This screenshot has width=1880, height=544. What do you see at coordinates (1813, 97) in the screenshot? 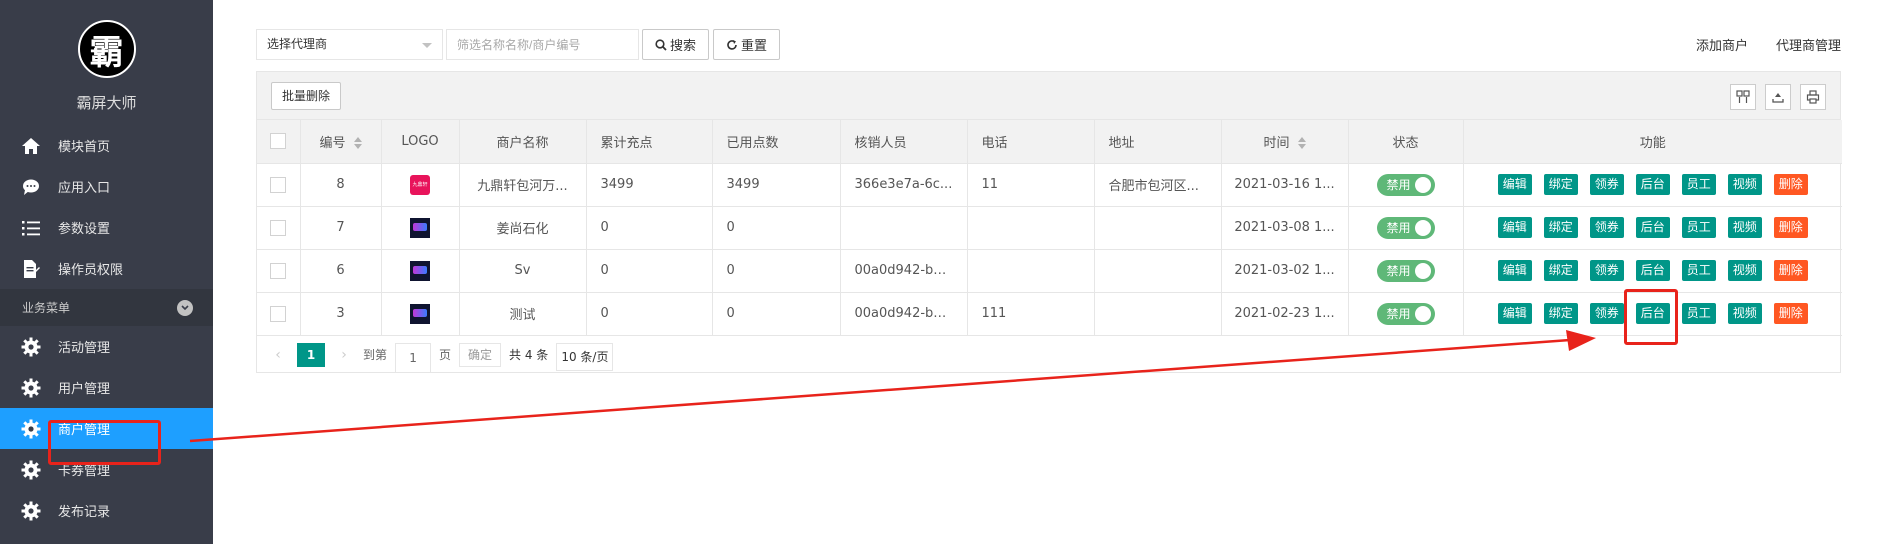
I see `print-icon` at bounding box center [1813, 97].